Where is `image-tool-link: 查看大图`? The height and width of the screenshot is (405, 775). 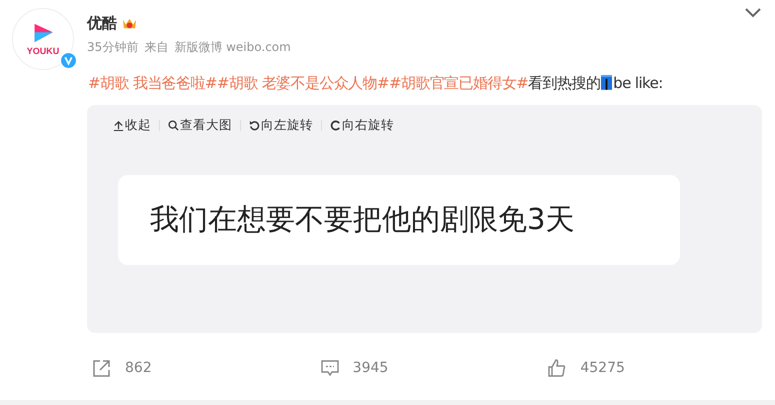 image-tool-link: 查看大图 is located at coordinates (200, 125).